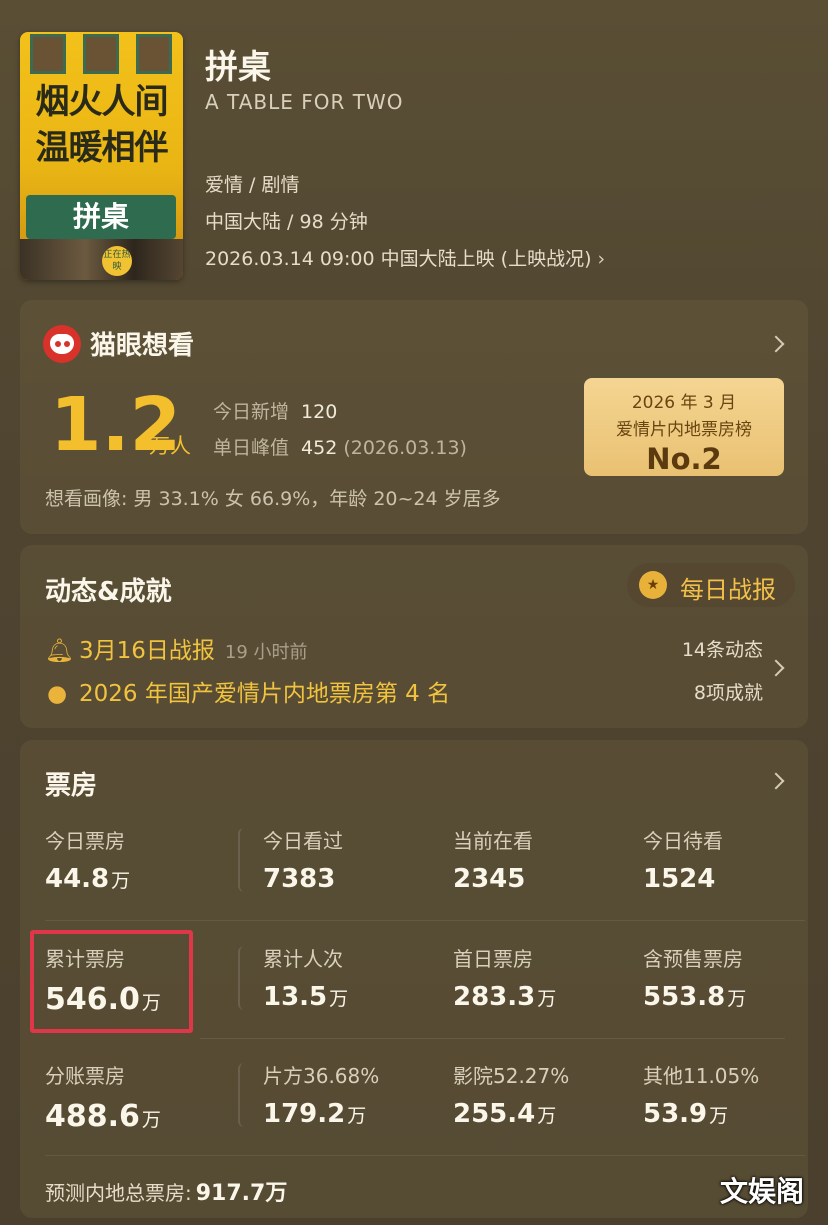 Image resolution: width=828 pixels, height=1225 pixels. What do you see at coordinates (303, 859) in the screenshot?
I see `stat-today-watched: 今日看过 7383` at bounding box center [303, 859].